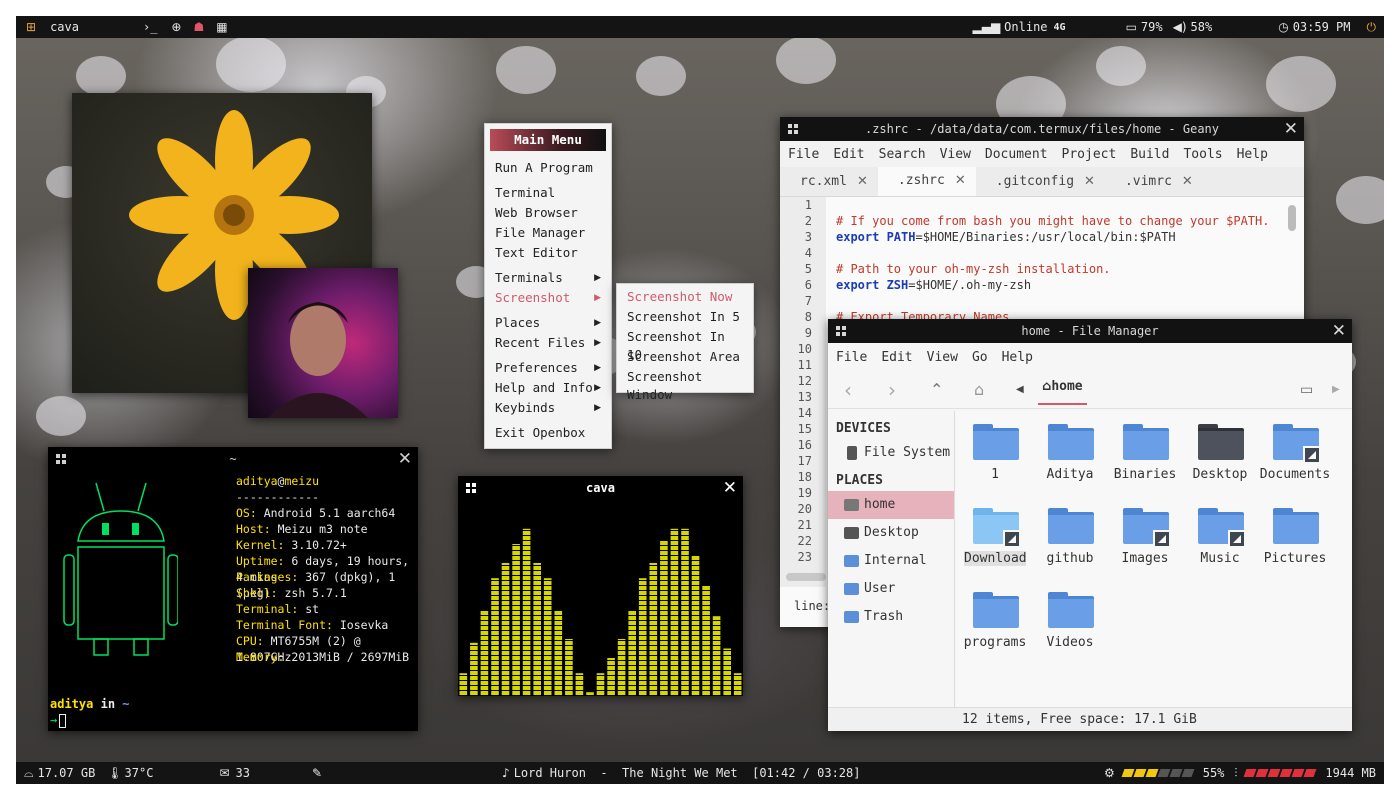  Describe the element at coordinates (317, 773) in the screenshot. I see `feather-icon: ✎` at that location.